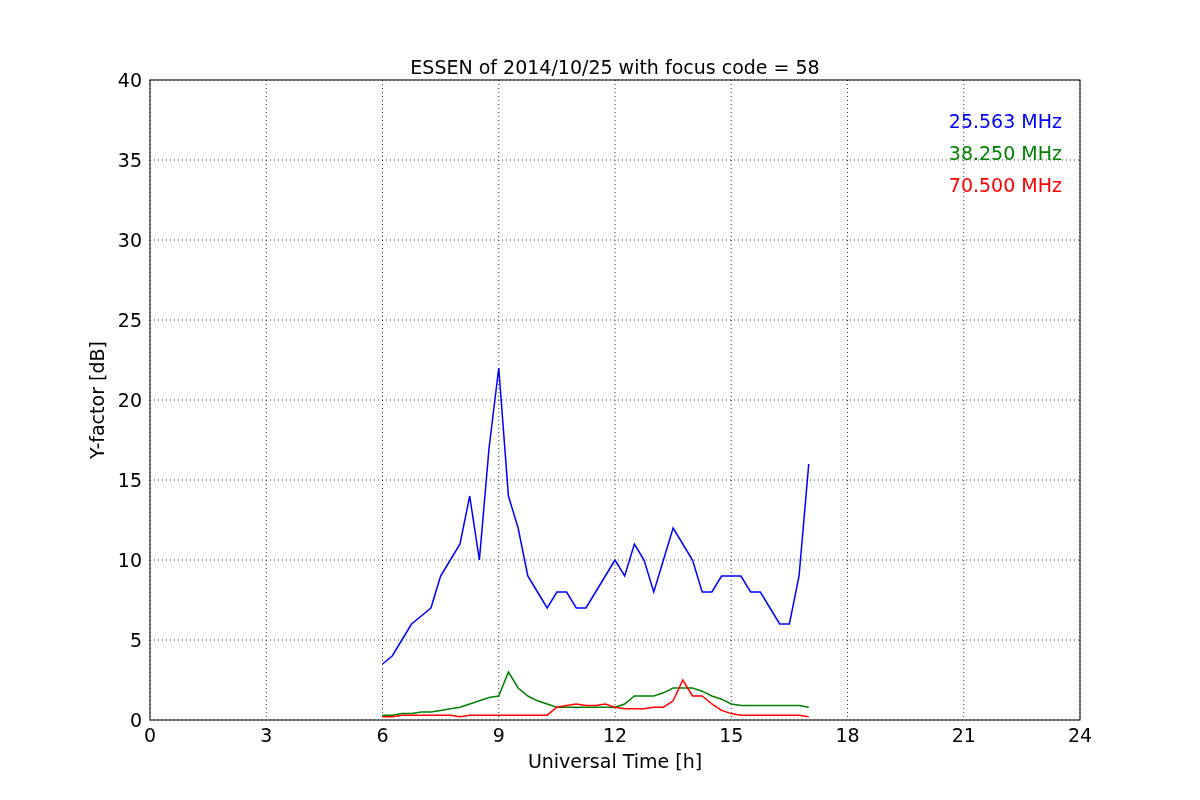 The image size is (1200, 800). I want to click on legend-label: 25.563 MHz, so click(1005, 121).